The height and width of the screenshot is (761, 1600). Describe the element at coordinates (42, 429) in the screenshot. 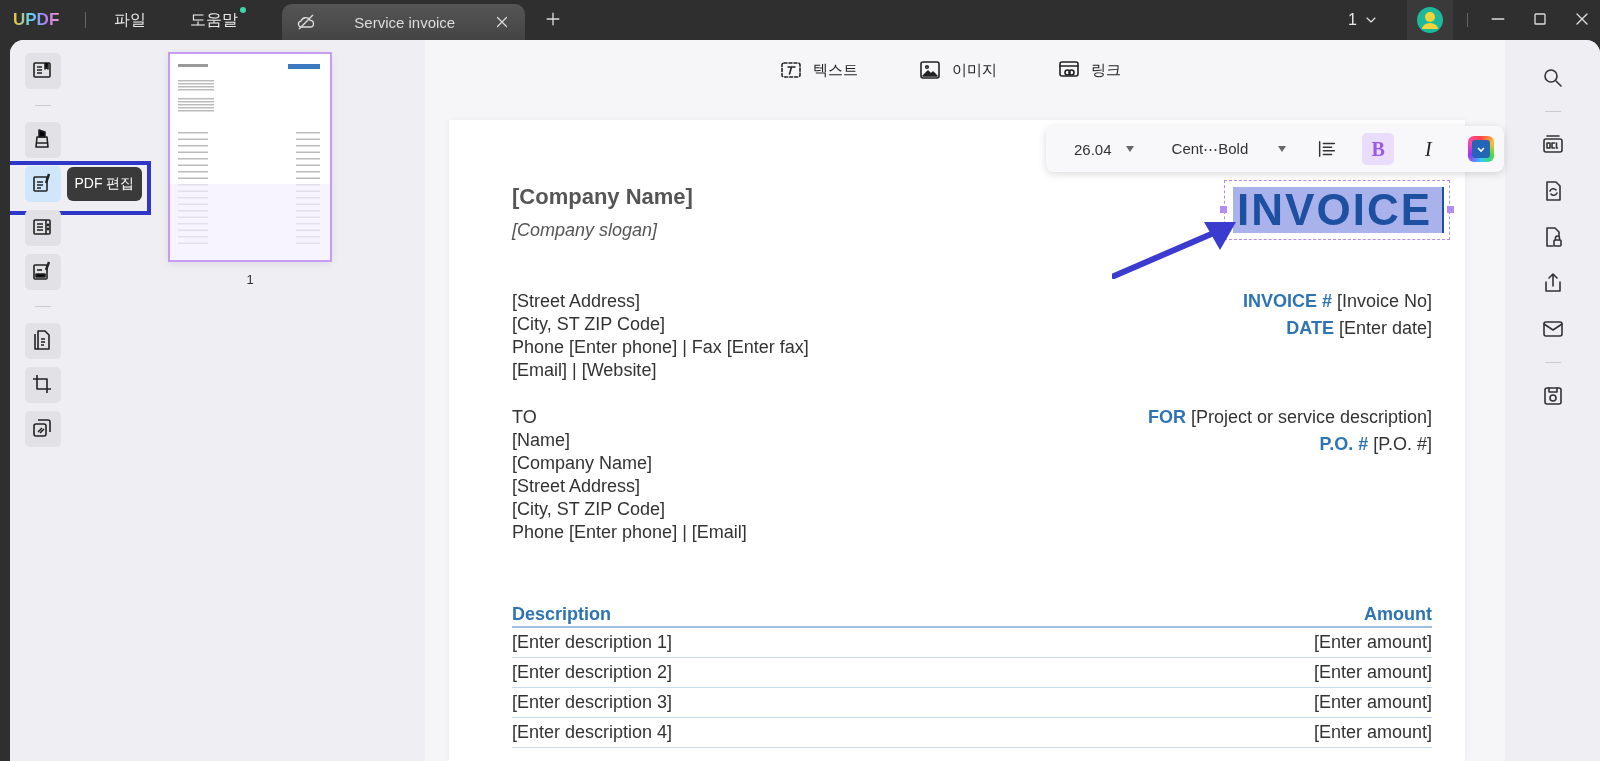

I see `layers-icon` at that location.